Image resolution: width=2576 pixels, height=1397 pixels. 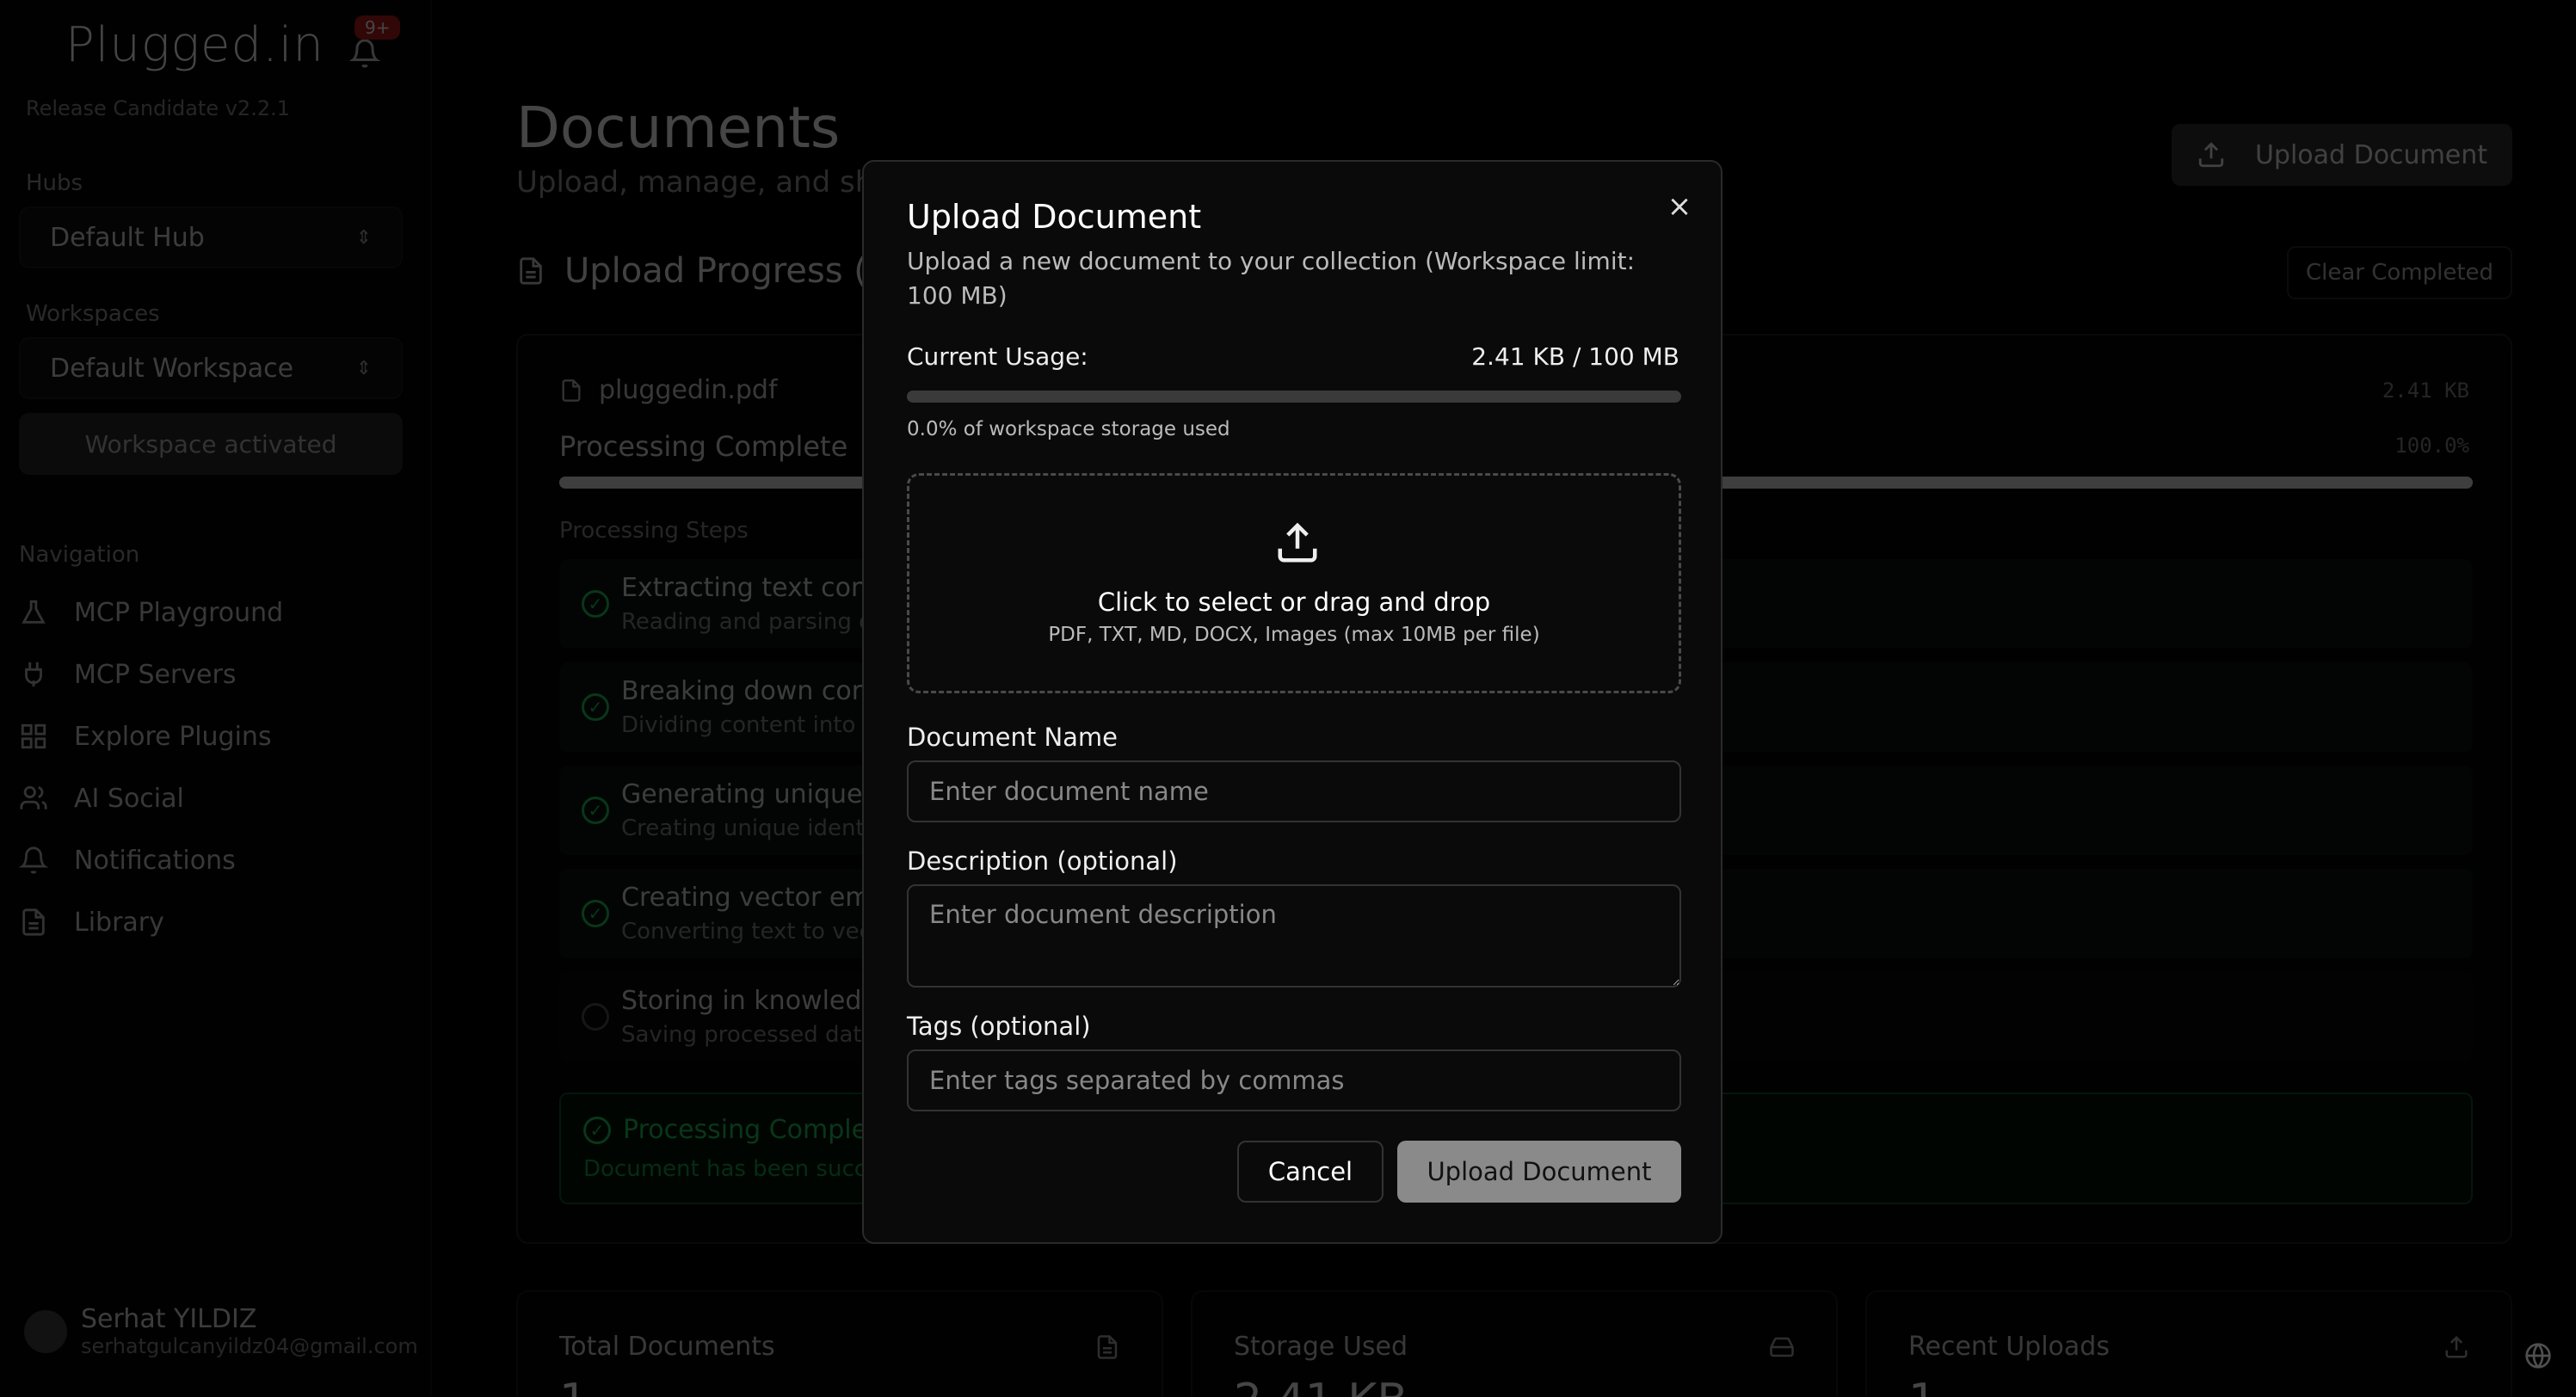 I want to click on document-name-input, so click(x=1294, y=791).